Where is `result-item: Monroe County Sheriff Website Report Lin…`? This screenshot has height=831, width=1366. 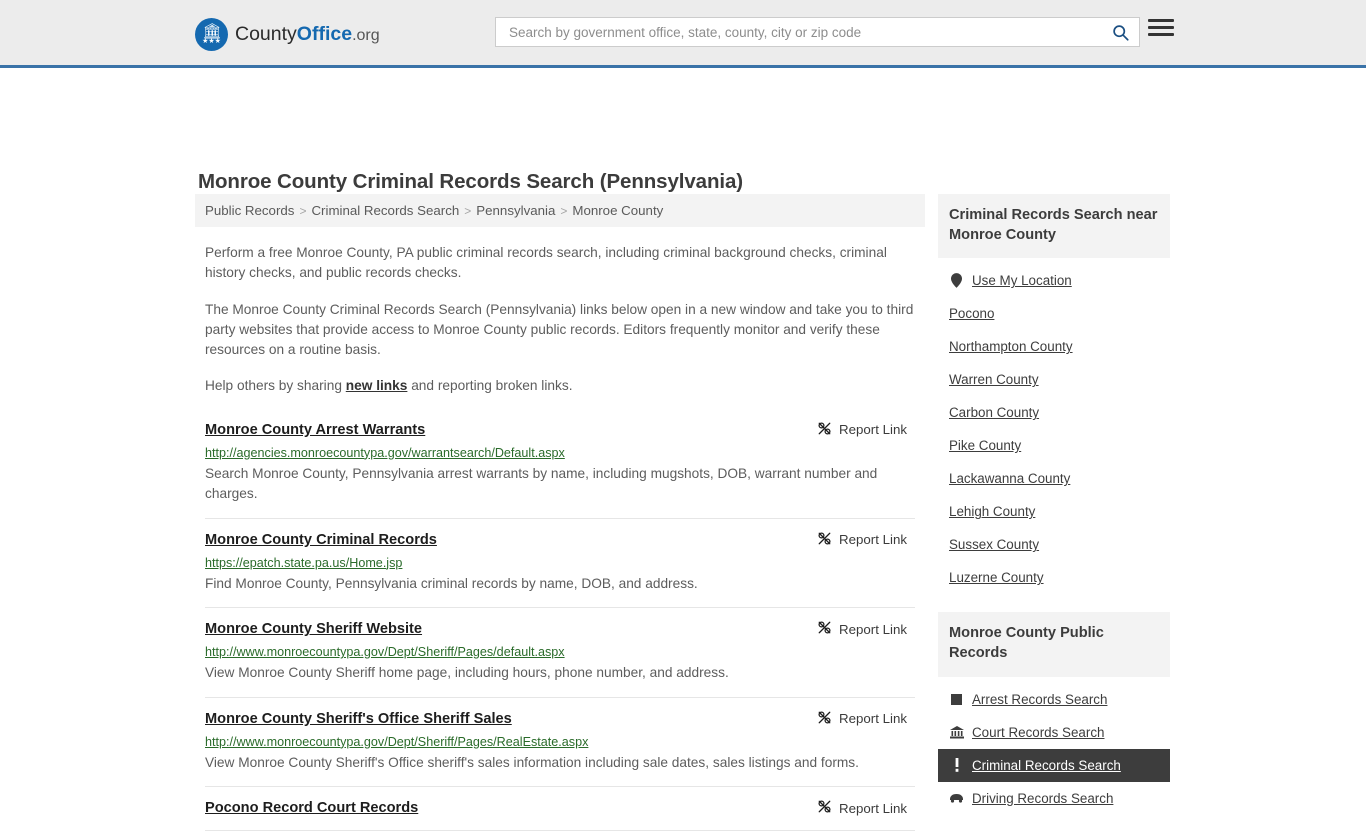
result-item: Monroe County Sheriff Website Report Lin… is located at coordinates (560, 653).